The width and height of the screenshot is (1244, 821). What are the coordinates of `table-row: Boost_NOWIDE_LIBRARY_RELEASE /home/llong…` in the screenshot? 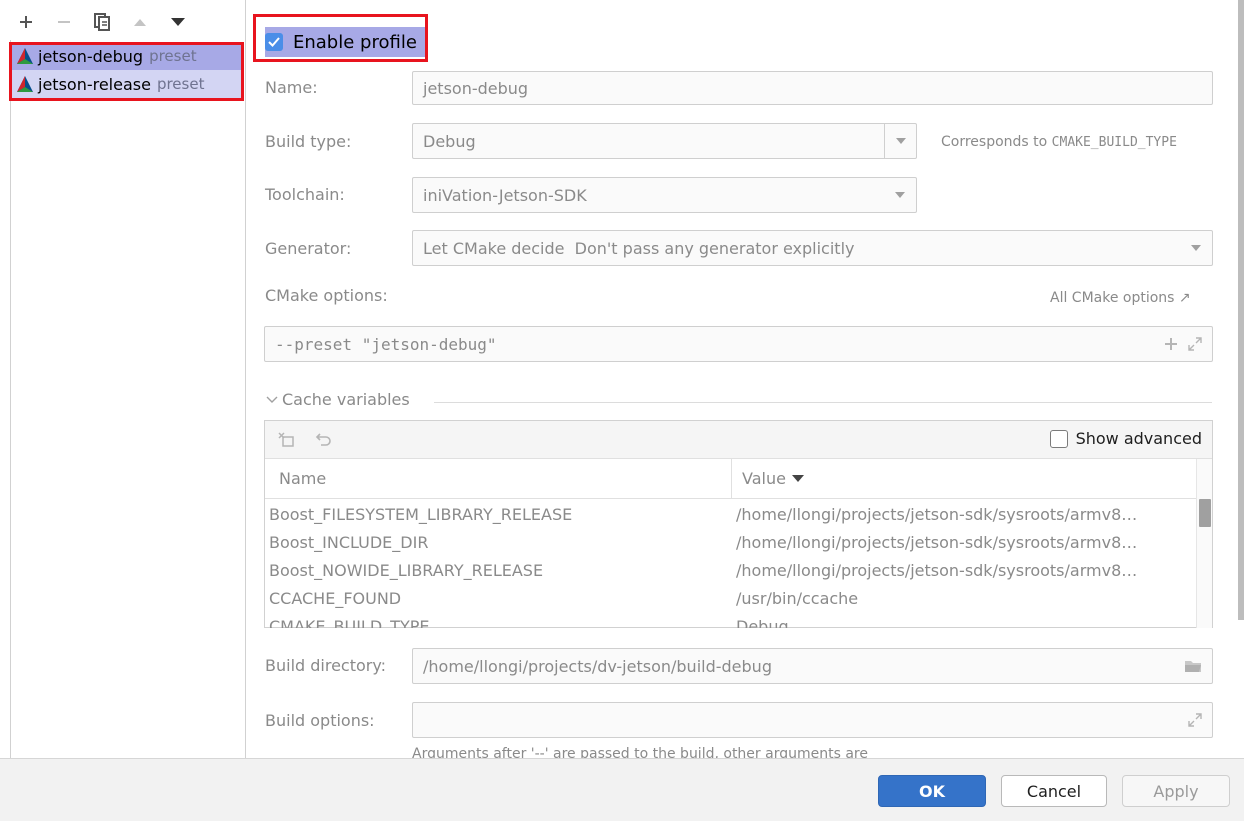 It's located at (731, 570).